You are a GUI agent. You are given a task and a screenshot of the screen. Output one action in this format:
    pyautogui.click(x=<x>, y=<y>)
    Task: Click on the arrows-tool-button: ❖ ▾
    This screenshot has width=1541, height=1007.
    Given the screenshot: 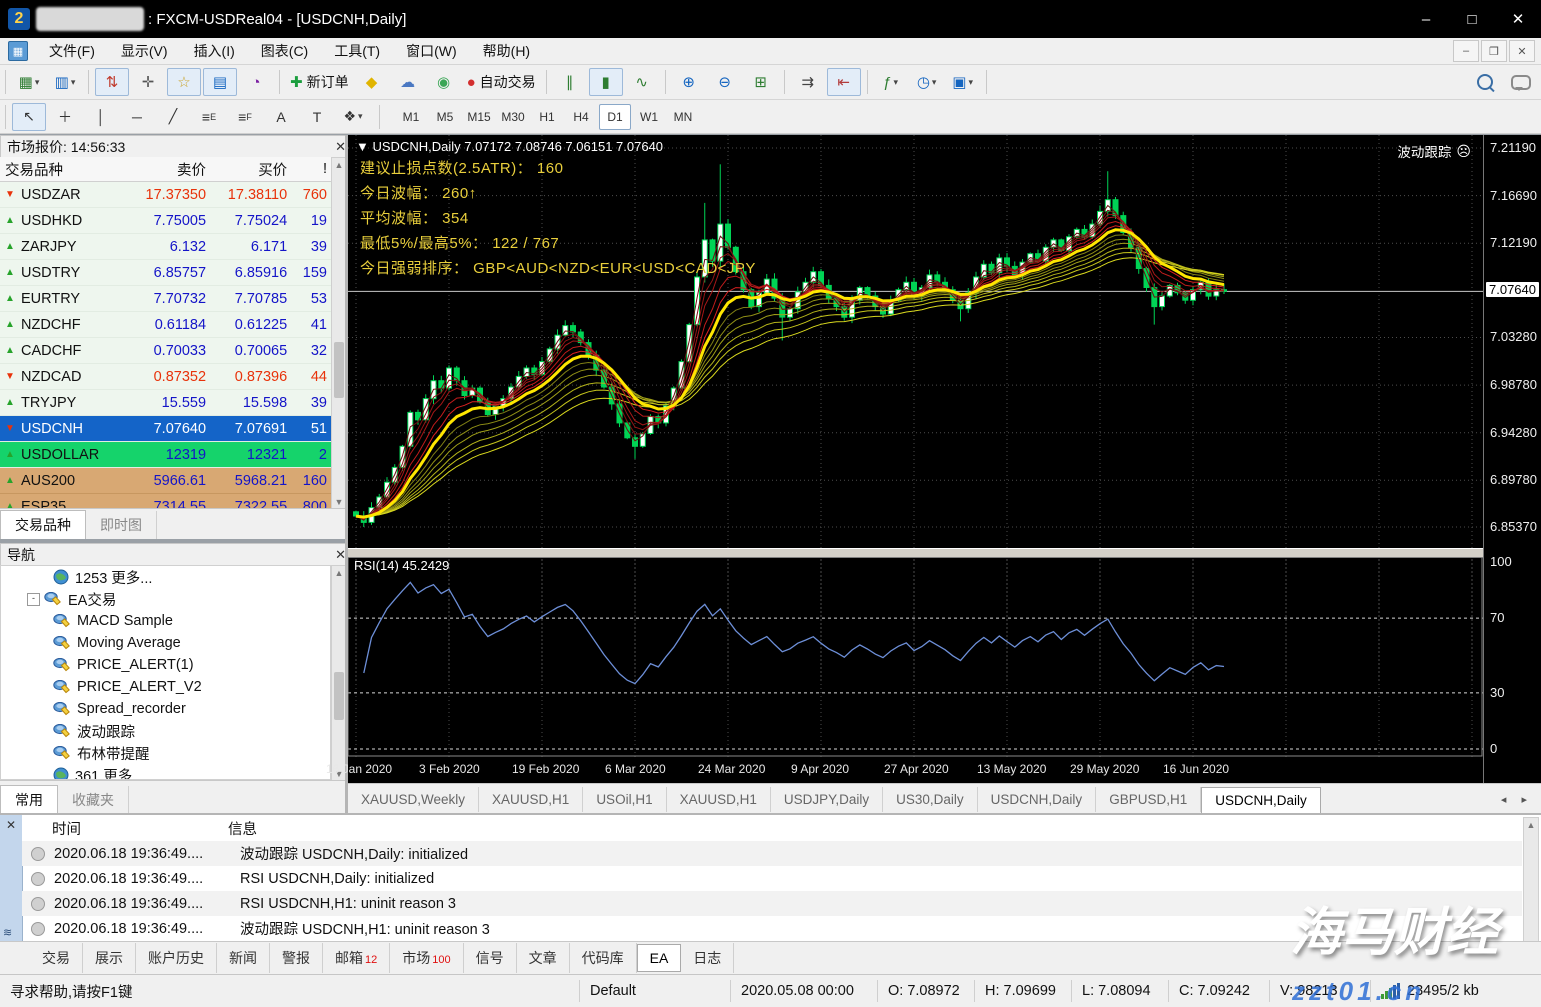 What is the action you would take?
    pyautogui.click(x=353, y=117)
    